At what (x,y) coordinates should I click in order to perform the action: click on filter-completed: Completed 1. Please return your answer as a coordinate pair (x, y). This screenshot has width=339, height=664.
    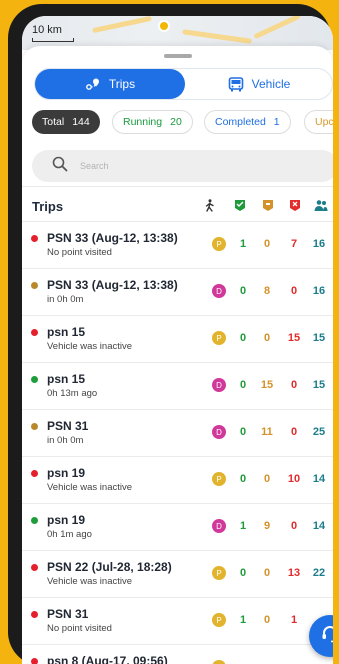
    Looking at the image, I should click on (247, 122).